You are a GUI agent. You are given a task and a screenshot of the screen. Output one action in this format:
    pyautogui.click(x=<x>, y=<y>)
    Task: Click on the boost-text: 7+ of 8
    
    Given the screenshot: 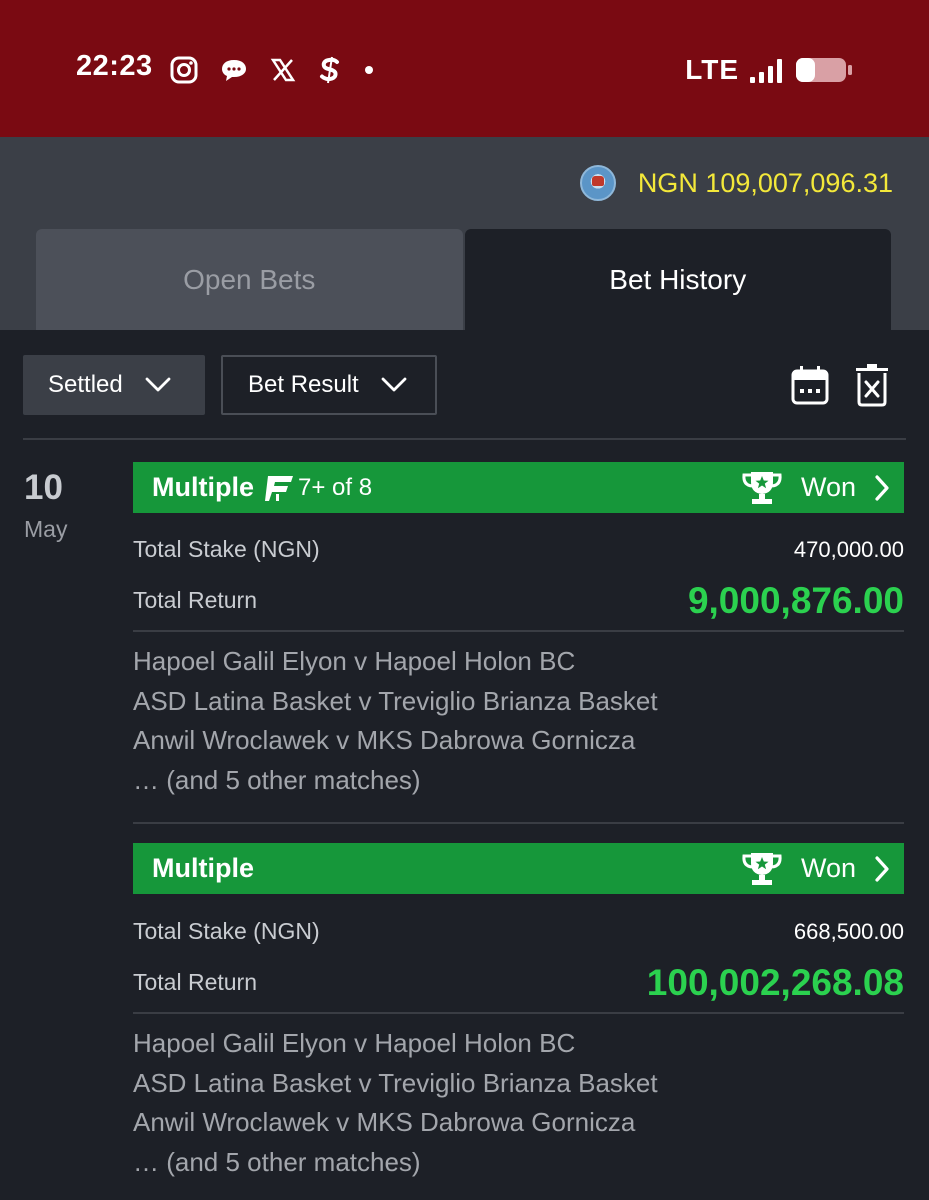 What is the action you would take?
    pyautogui.click(x=335, y=487)
    